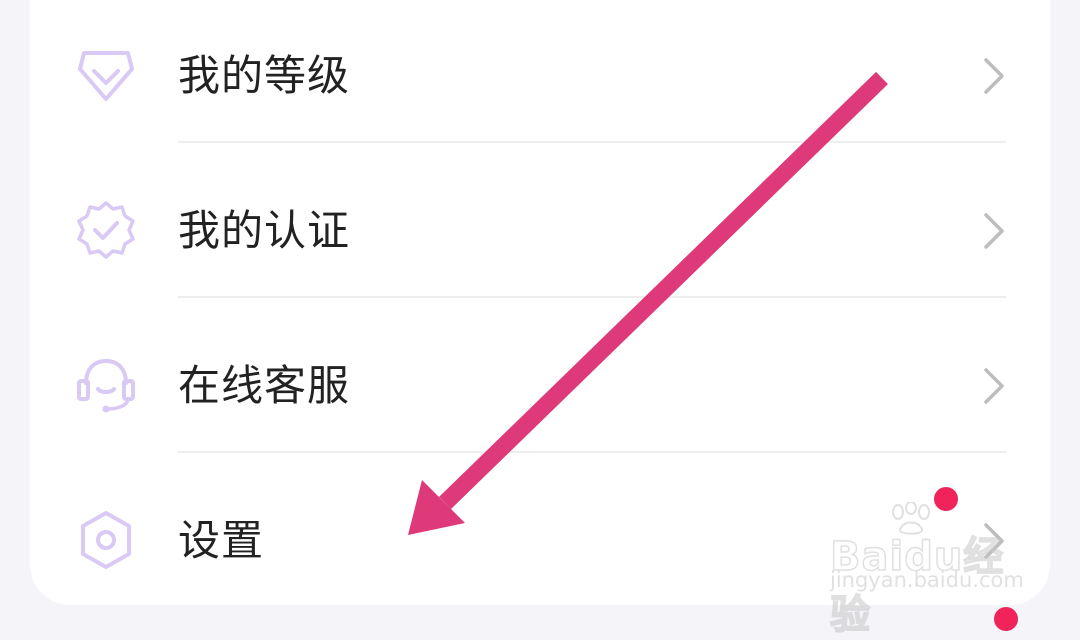  What do you see at coordinates (106, 230) in the screenshot?
I see `verified-badge-icon` at bounding box center [106, 230].